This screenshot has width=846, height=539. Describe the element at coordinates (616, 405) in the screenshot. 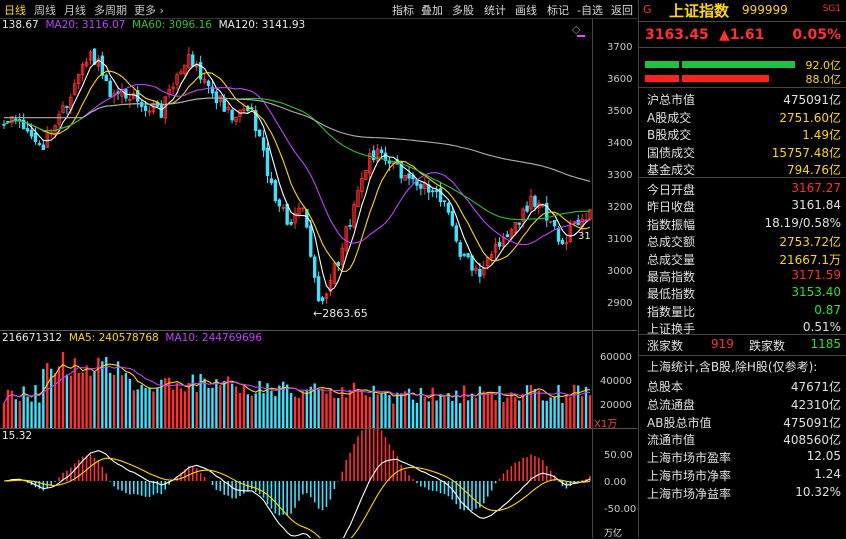

I see `volume-axis-label: 20000` at that location.